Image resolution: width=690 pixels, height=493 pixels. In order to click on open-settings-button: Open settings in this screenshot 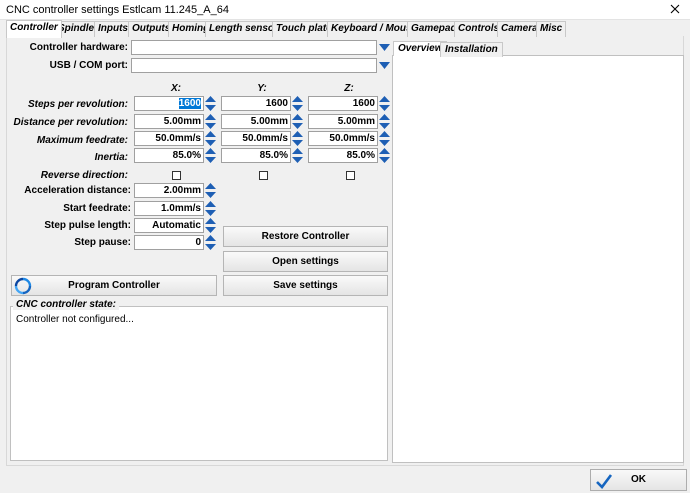, I will do `click(305, 261)`.